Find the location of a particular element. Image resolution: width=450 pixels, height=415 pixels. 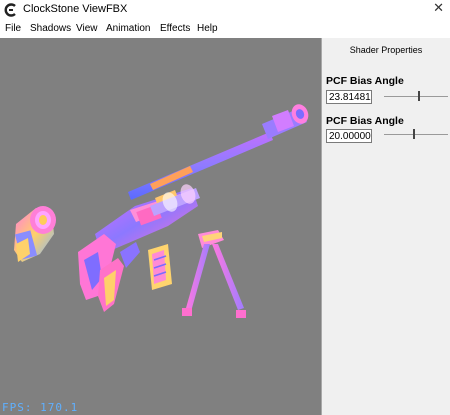

param-label-1: PCF Bias Angle is located at coordinates (365, 81).